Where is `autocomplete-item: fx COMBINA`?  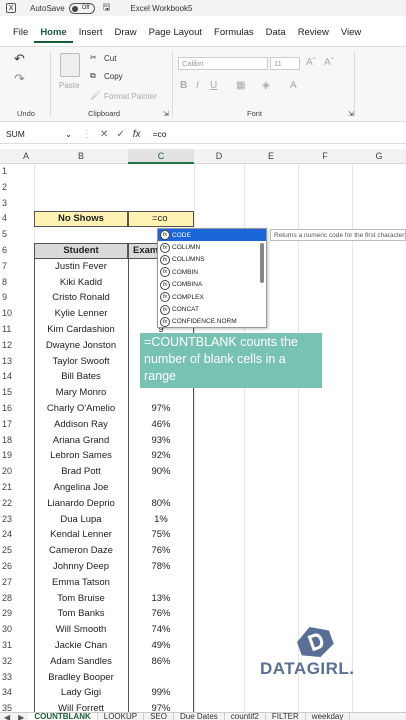
autocomplete-item: fx COMBINA is located at coordinates (212, 285).